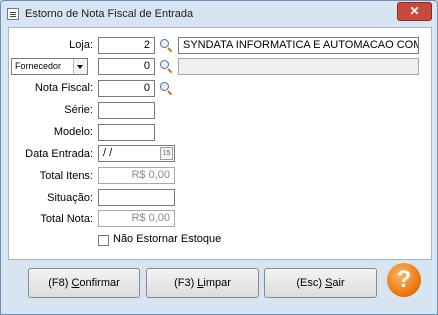 Image resolution: width=438 pixels, height=315 pixels. What do you see at coordinates (108, 153) in the screenshot?
I see `data-entrada-value: / /` at bounding box center [108, 153].